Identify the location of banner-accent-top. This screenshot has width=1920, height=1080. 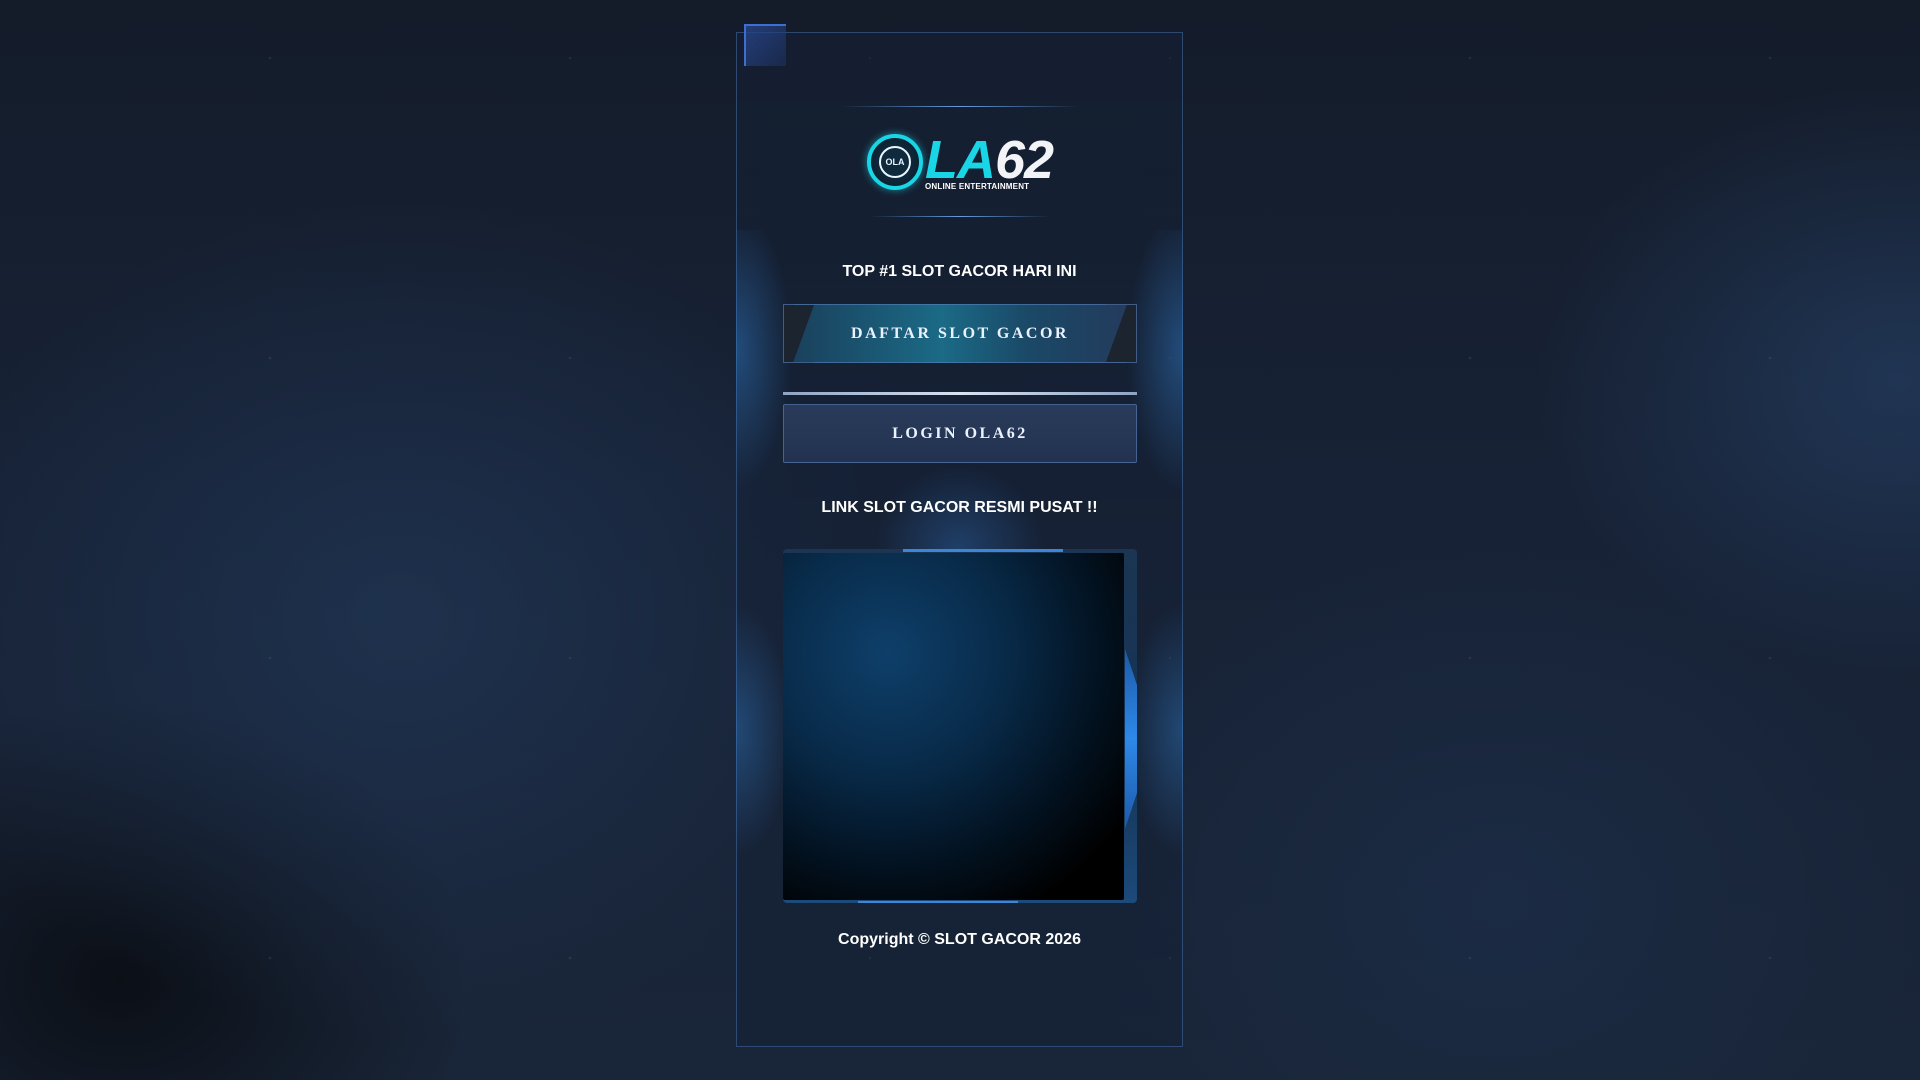
(983, 550).